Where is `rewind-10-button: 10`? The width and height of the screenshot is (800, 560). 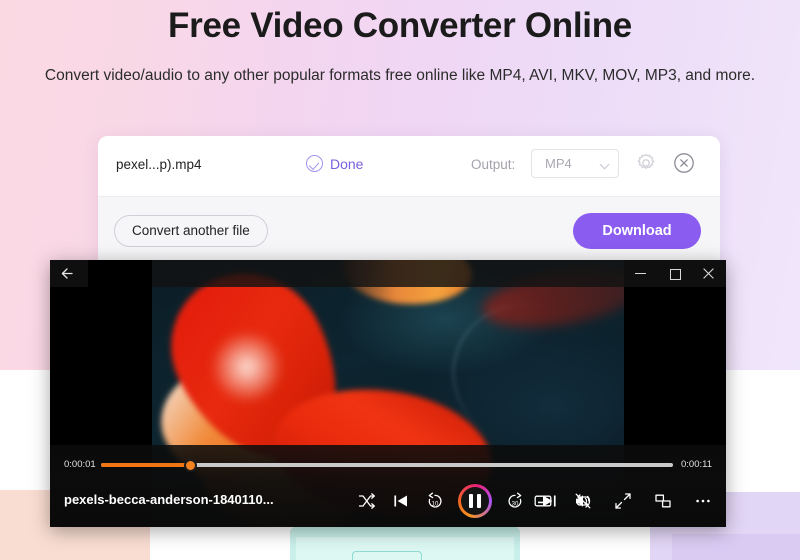
rewind-10-button: 10 is located at coordinates (435, 501).